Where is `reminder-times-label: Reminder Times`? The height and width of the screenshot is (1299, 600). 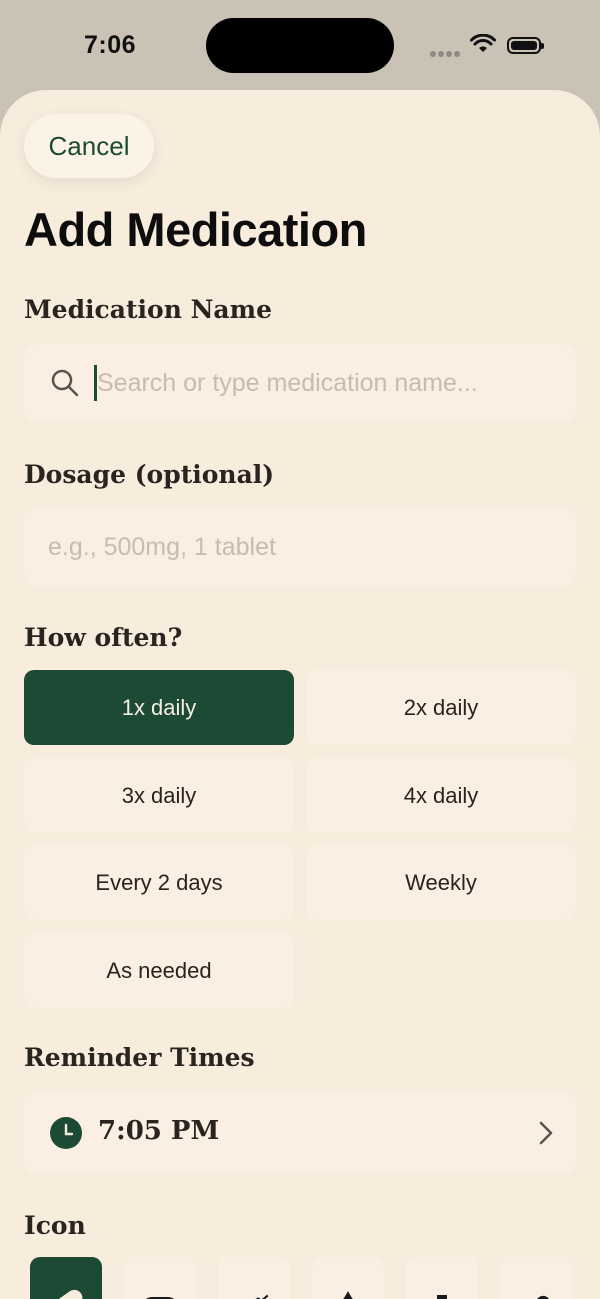 reminder-times-label: Reminder Times is located at coordinates (139, 1057).